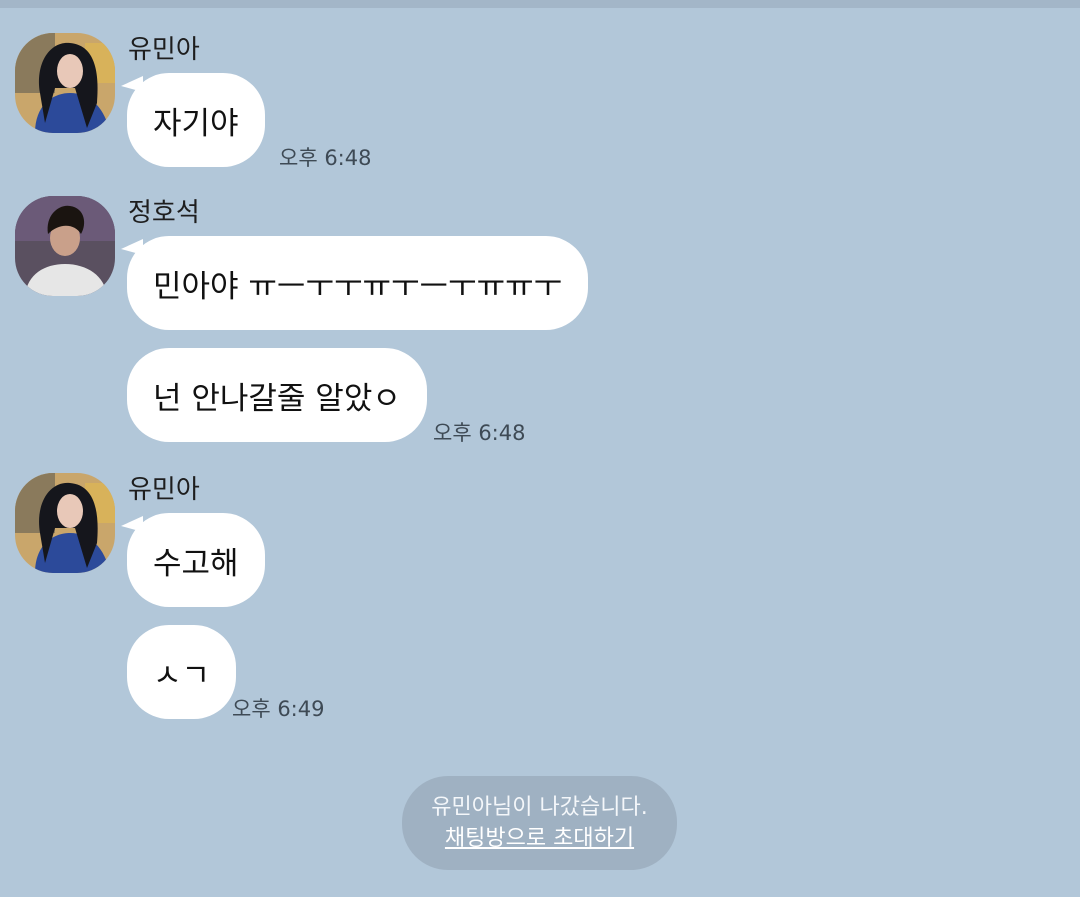 The width and height of the screenshot is (1080, 897). What do you see at coordinates (278, 709) in the screenshot?
I see `message-time: 오후 6:49` at bounding box center [278, 709].